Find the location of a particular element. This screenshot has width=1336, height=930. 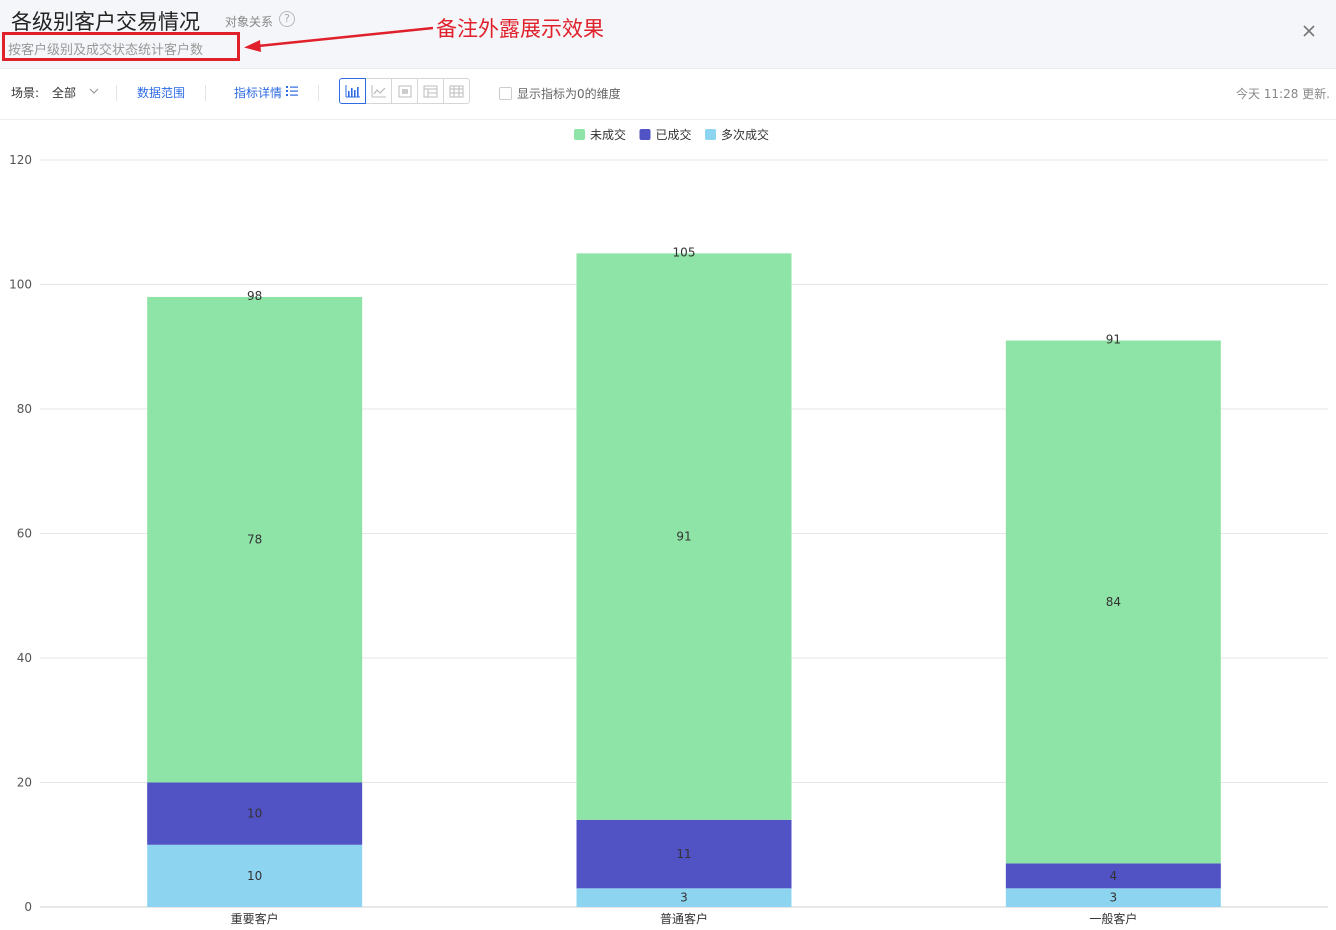

scene-label: 场景: is located at coordinates (25, 93).